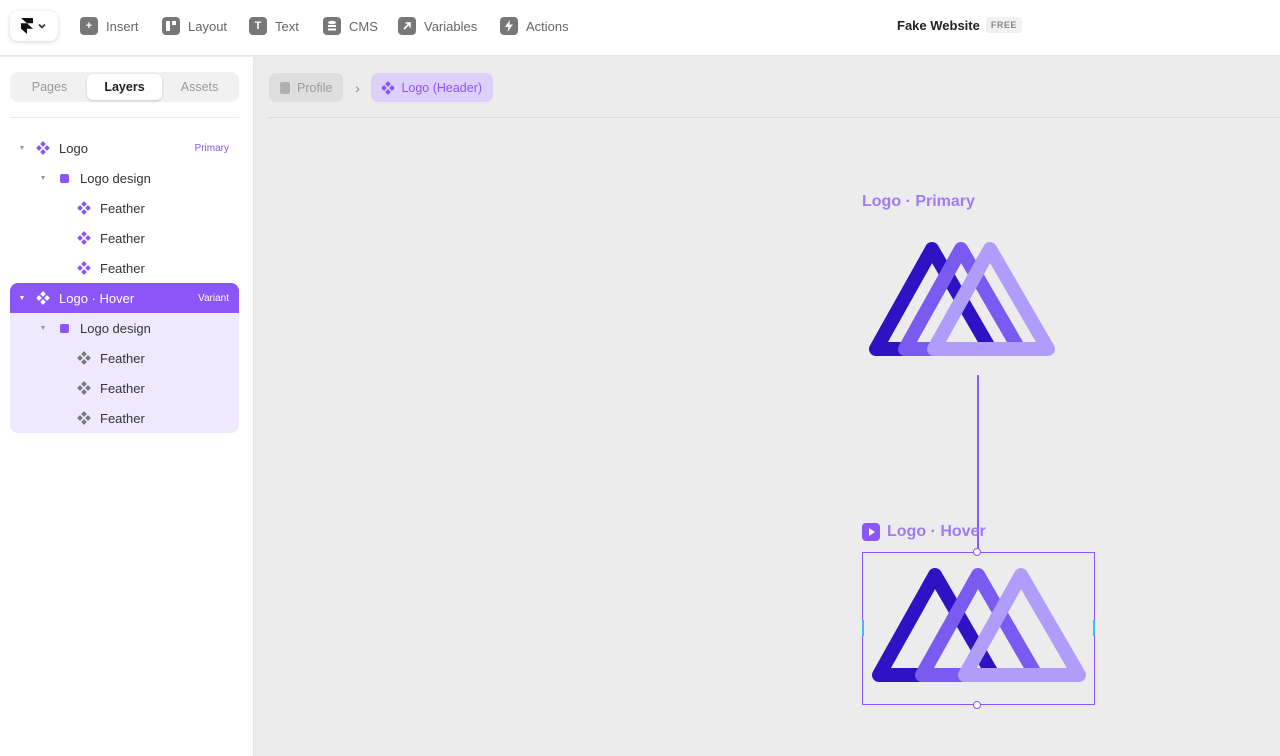 The width and height of the screenshot is (1280, 756). I want to click on hover-variant-title: Logo · Hover, so click(936, 531).